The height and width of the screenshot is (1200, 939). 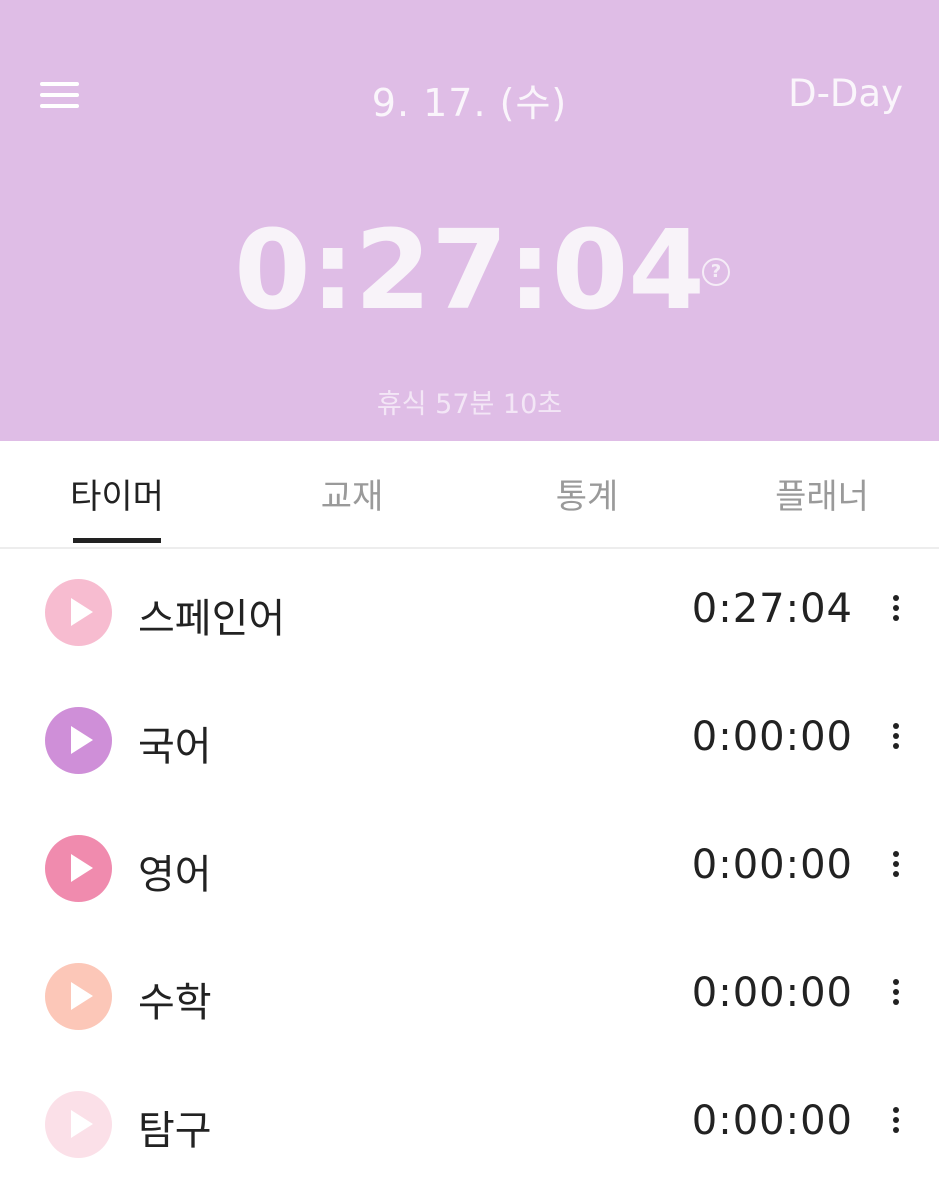 I want to click on subject-name: 수학, so click(x=175, y=1003).